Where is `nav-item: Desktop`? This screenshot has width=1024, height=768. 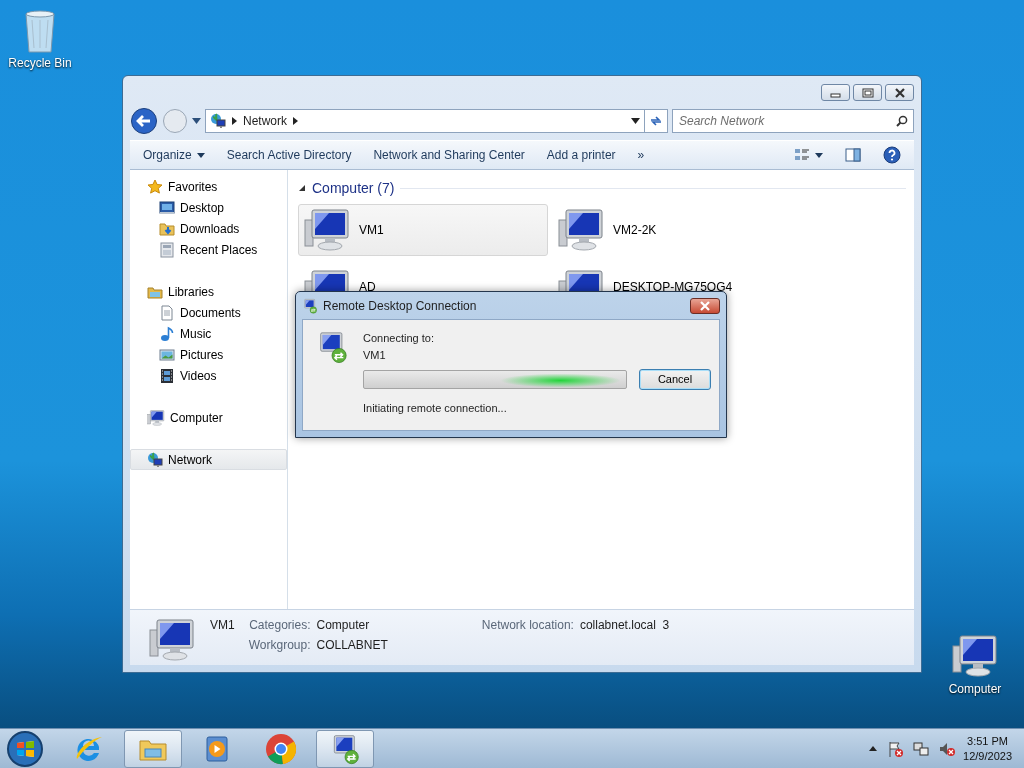
nav-item: Desktop is located at coordinates (208, 207).